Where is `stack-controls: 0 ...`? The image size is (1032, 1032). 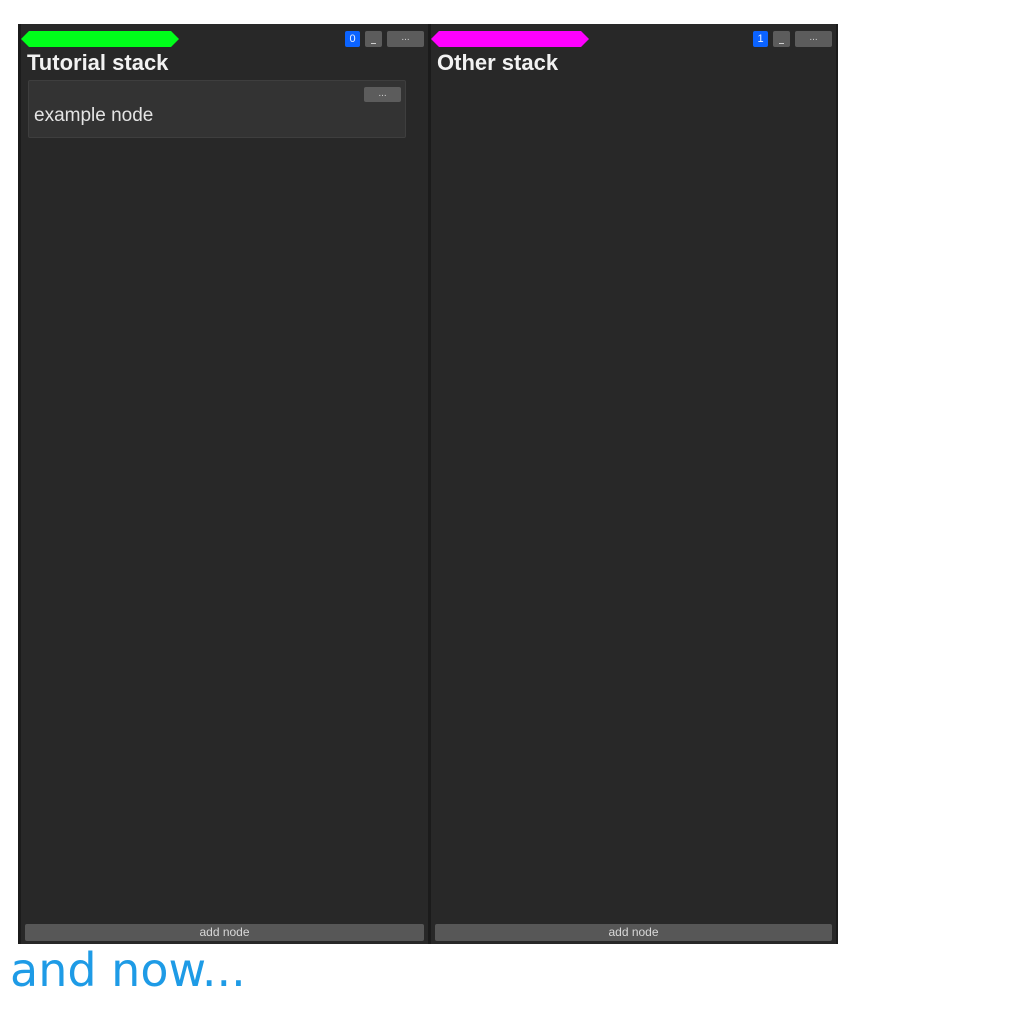 stack-controls: 0 ... is located at coordinates (384, 39).